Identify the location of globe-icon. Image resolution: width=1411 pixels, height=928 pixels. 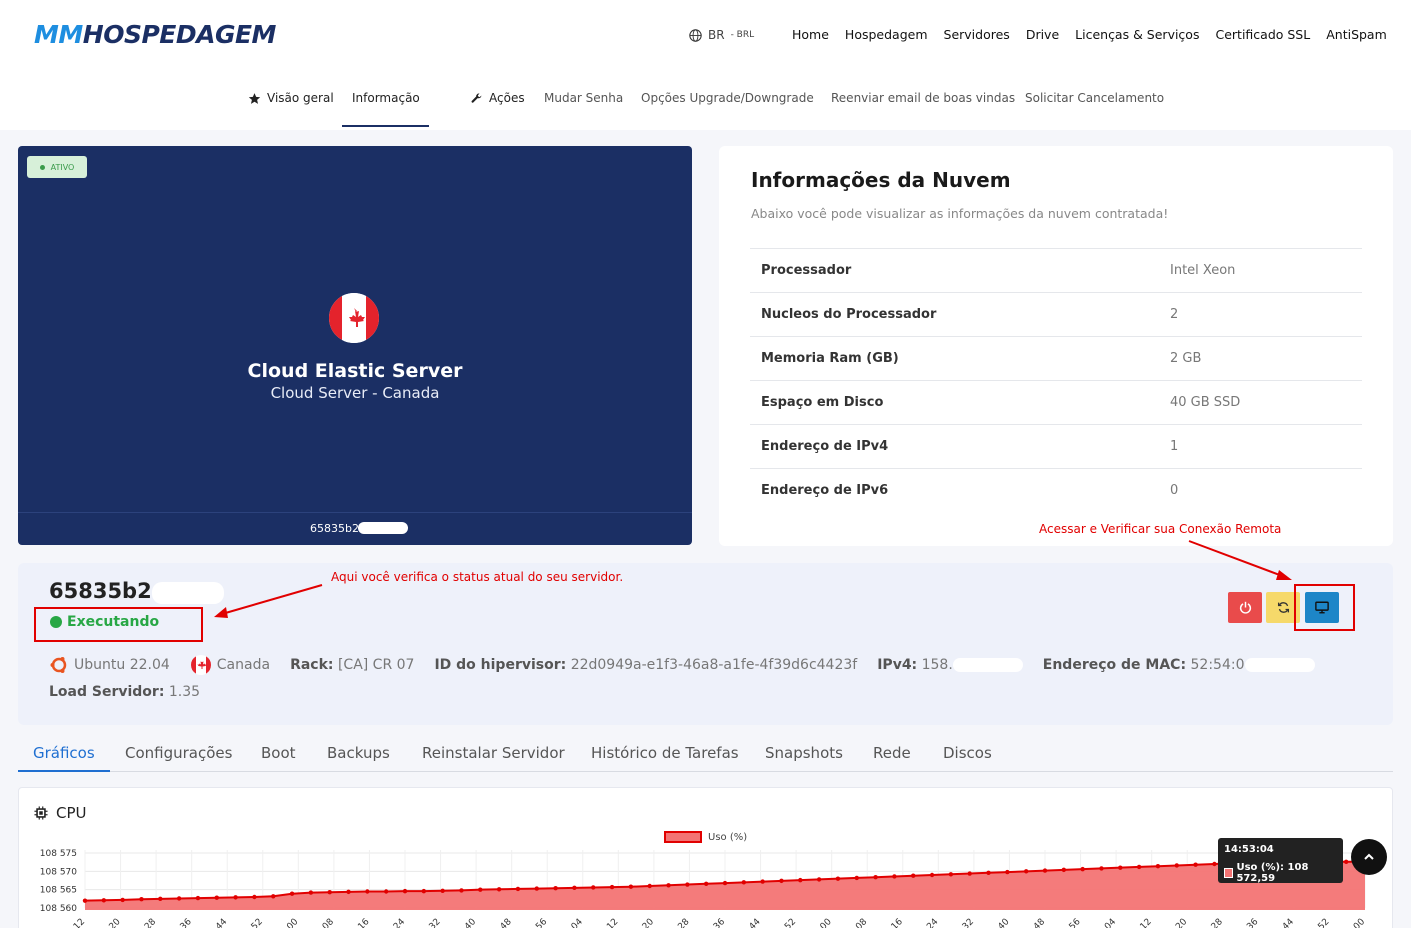
(695, 35).